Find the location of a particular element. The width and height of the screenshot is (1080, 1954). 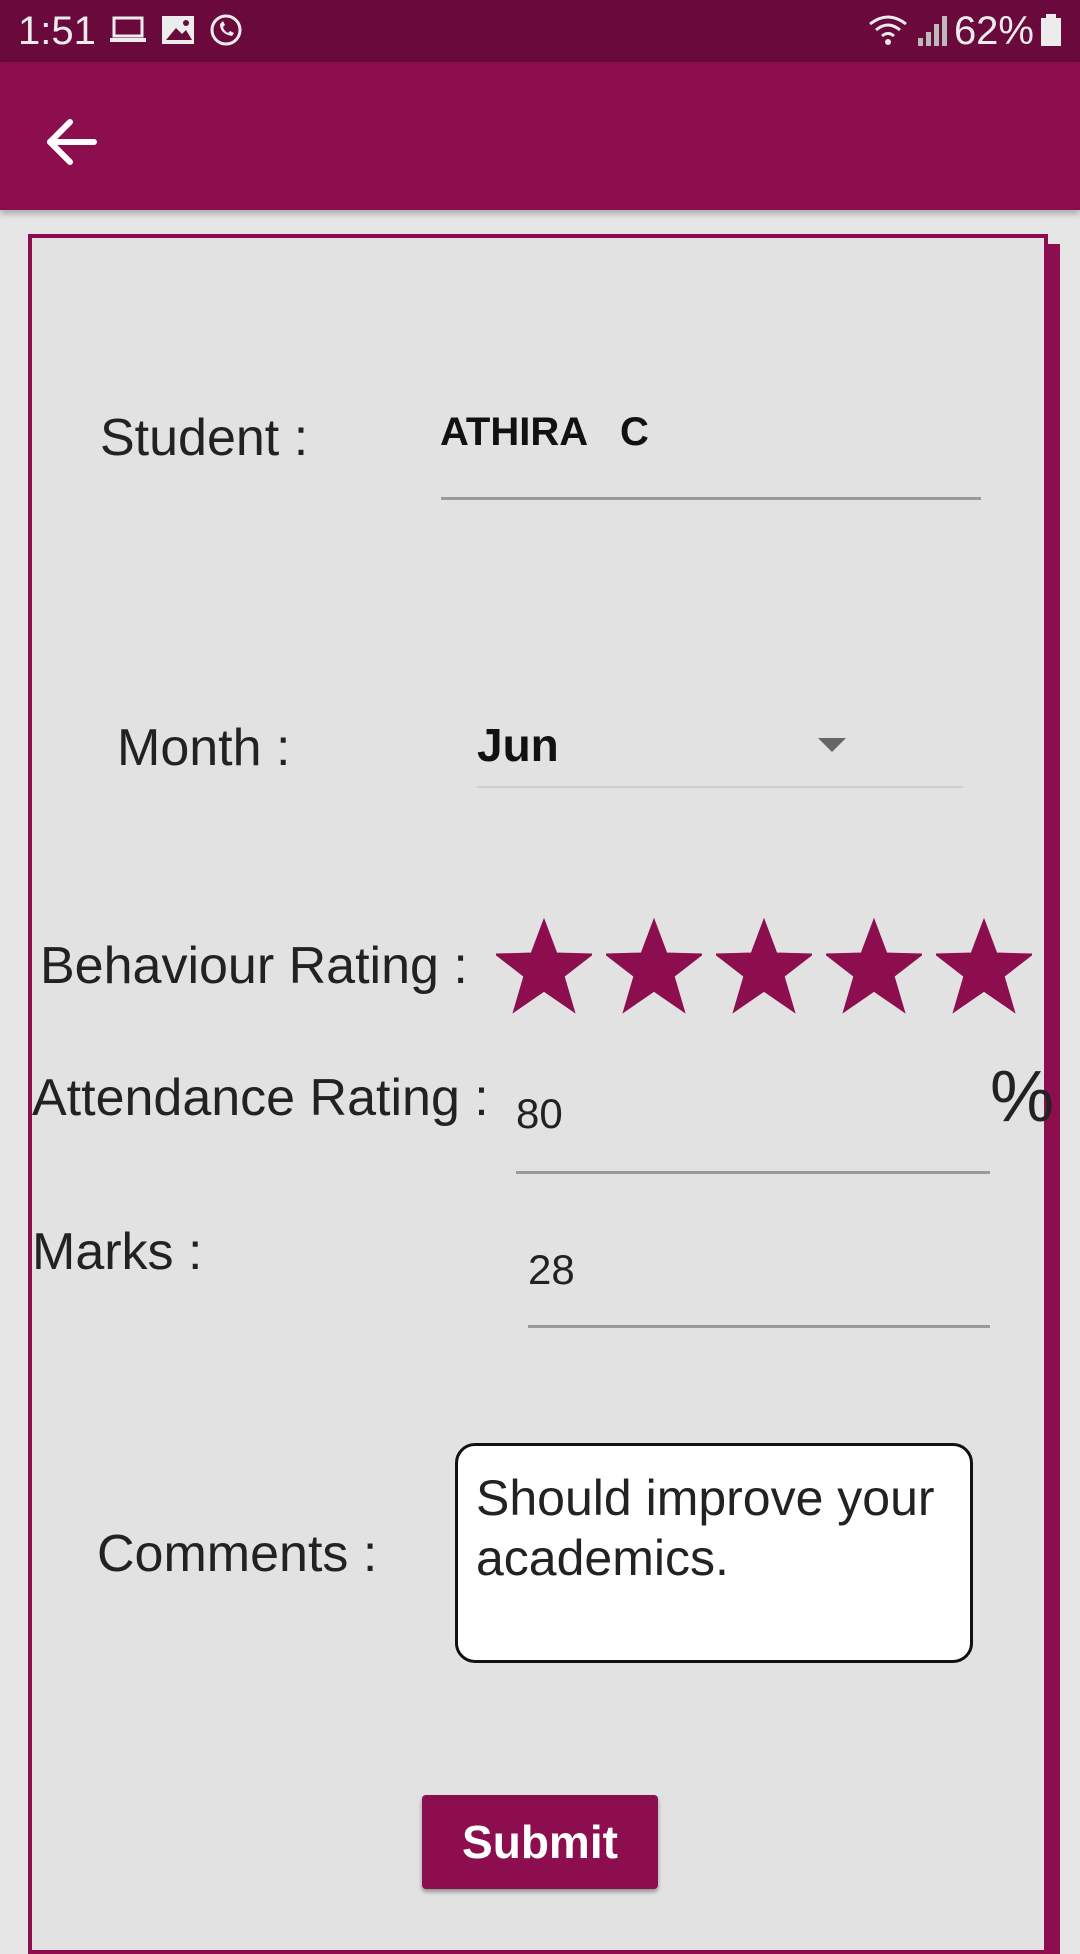

app-bar is located at coordinates (540, 136).